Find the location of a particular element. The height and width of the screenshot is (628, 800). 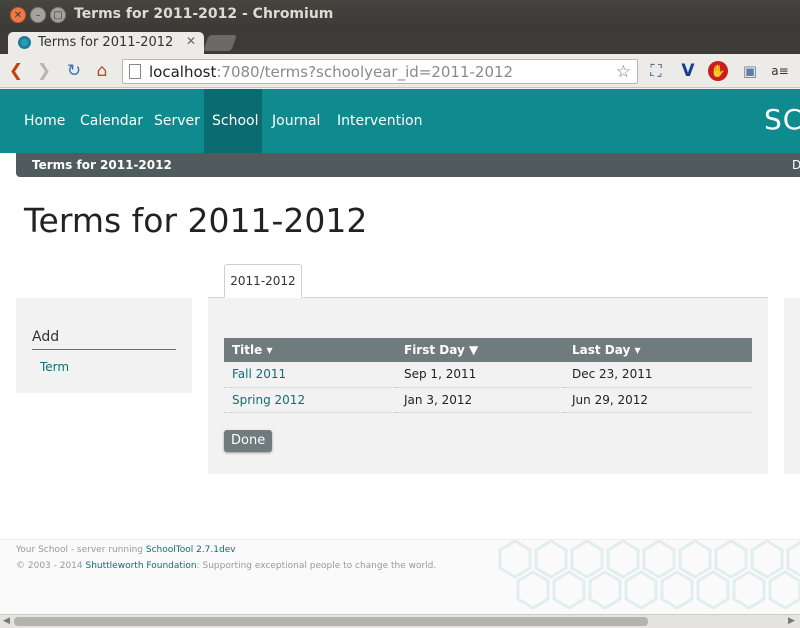

horizontal-scrollbar: ◀ ▶ is located at coordinates (400, 621).